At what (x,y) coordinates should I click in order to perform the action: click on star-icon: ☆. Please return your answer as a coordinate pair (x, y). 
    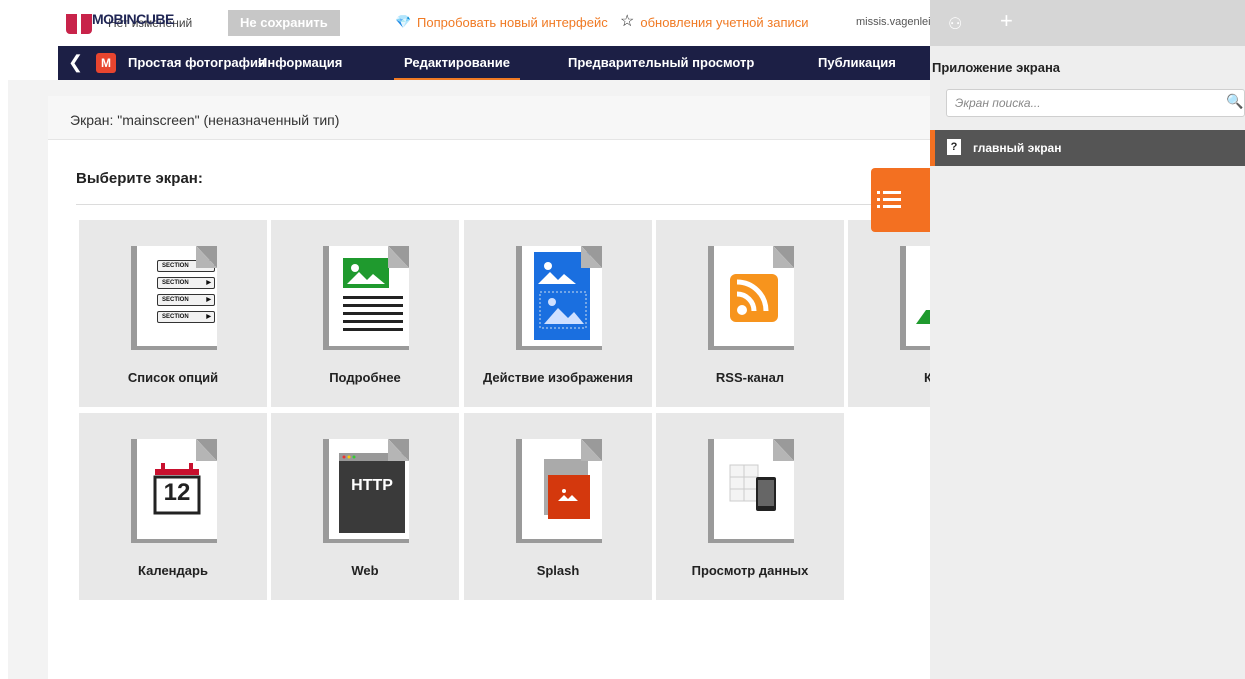
    Looking at the image, I should click on (627, 21).